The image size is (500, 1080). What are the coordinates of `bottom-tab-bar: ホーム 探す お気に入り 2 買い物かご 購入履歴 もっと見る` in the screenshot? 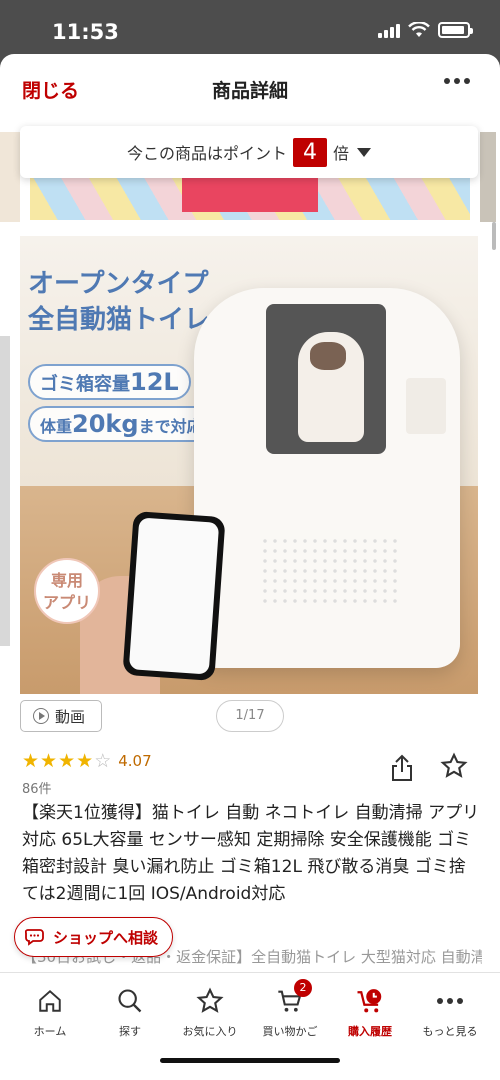 It's located at (250, 1026).